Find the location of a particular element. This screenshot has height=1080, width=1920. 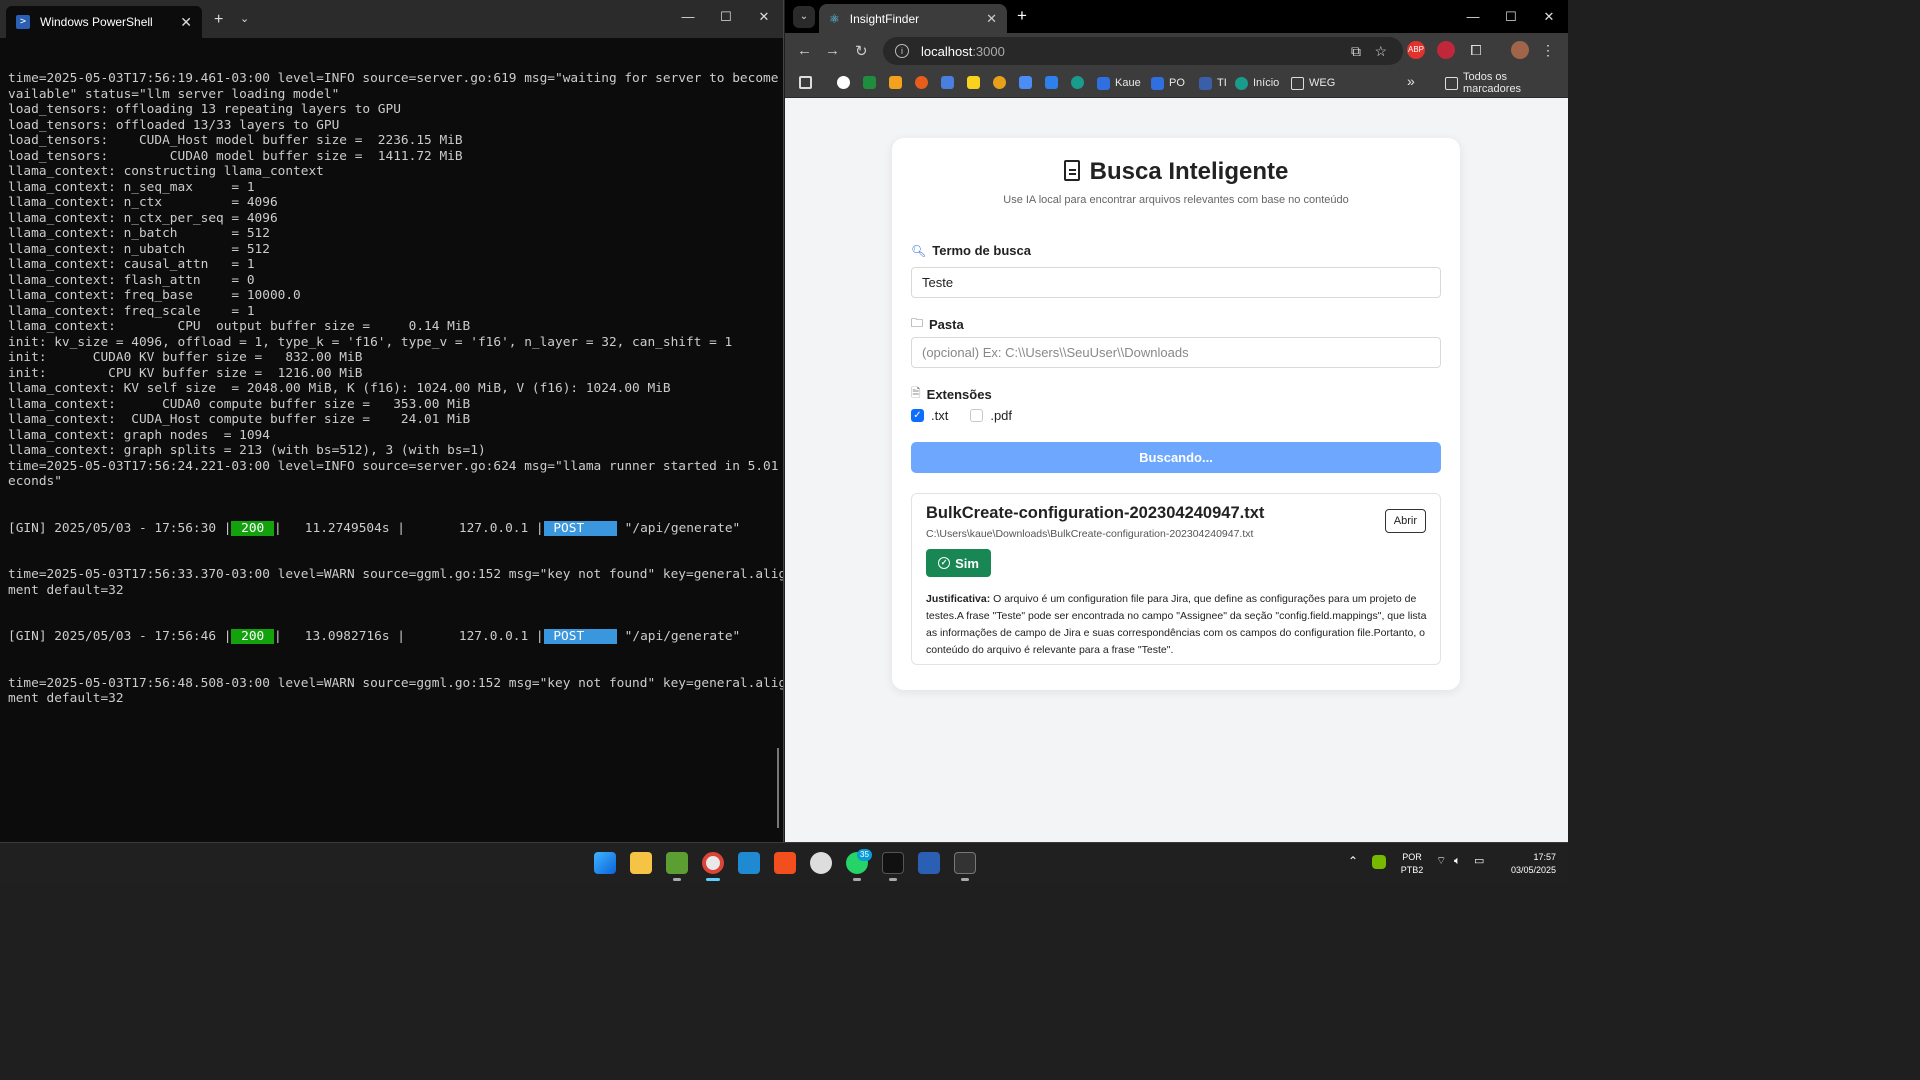

all-bookmarks: Todos os marcadores is located at coordinates (1506, 83).